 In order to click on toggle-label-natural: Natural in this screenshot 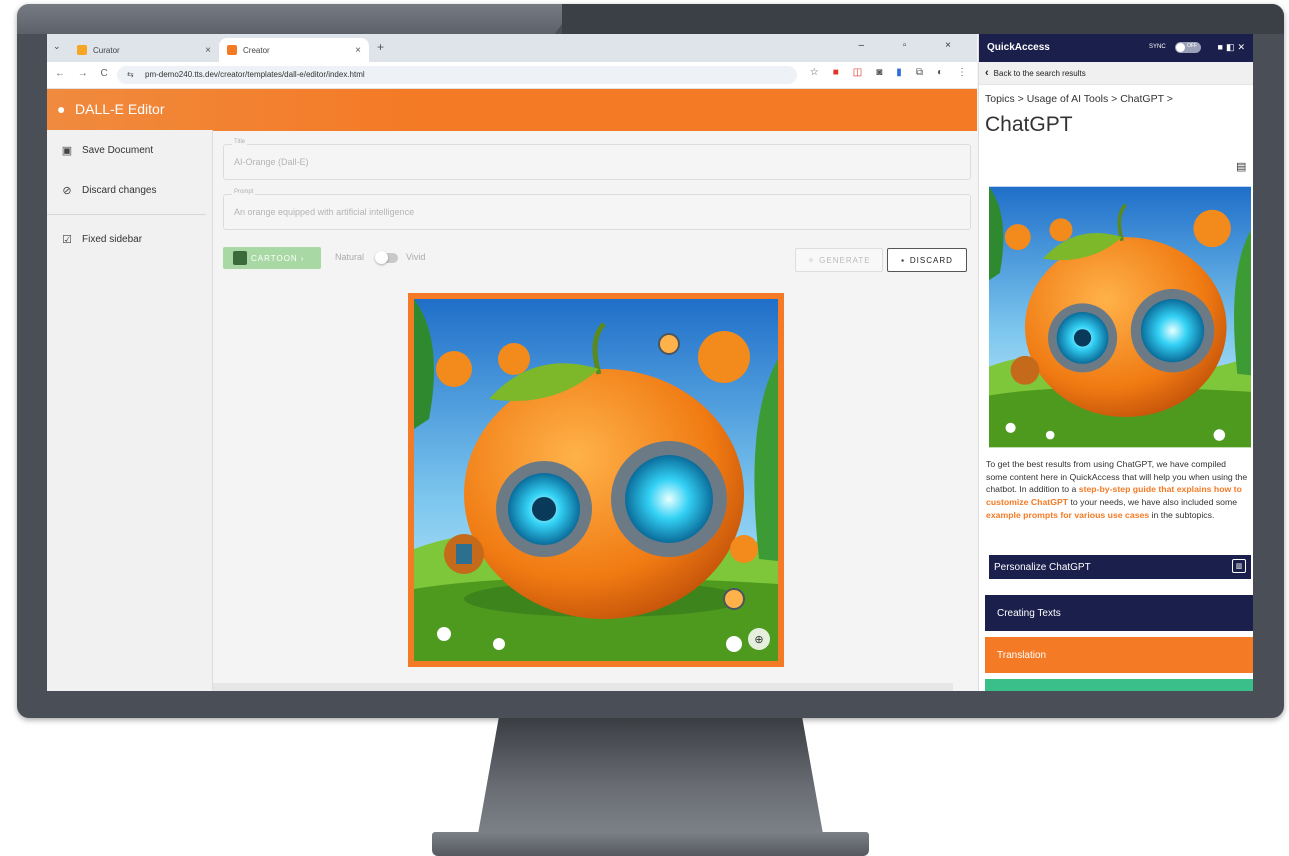, I will do `click(350, 257)`.